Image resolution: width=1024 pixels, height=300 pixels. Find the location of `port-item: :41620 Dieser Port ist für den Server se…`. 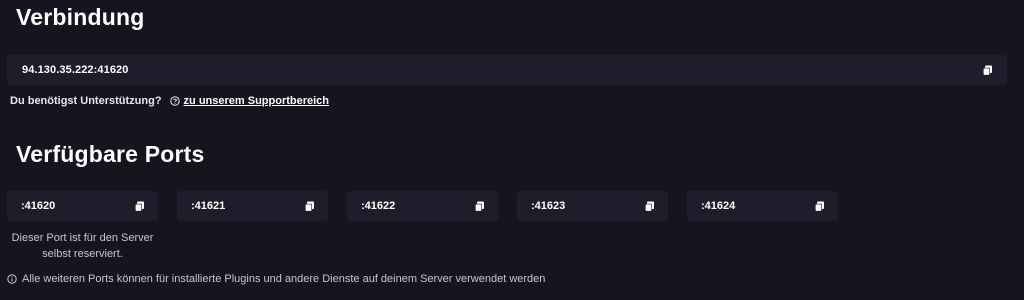

port-item: :41620 Dieser Port ist für den Server se… is located at coordinates (82, 226).